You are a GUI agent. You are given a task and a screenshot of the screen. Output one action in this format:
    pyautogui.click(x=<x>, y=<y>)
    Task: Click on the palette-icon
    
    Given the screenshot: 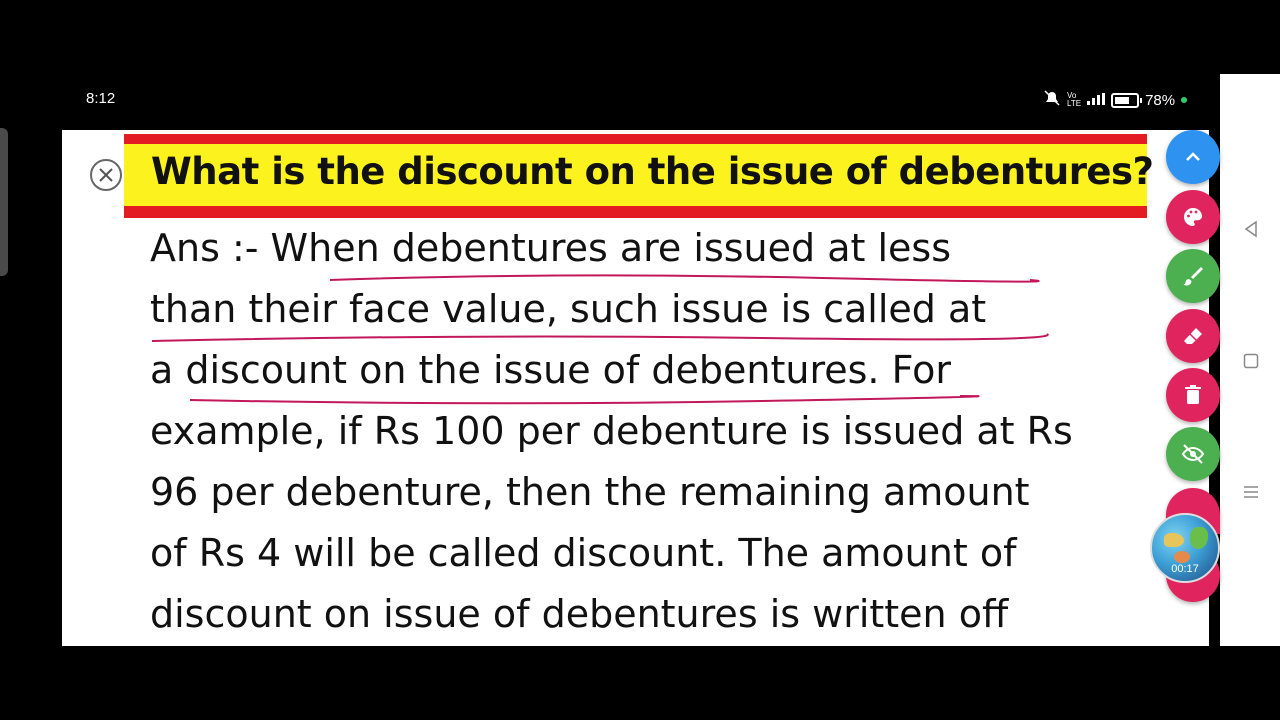 What is the action you would take?
    pyautogui.click(x=1192, y=217)
    